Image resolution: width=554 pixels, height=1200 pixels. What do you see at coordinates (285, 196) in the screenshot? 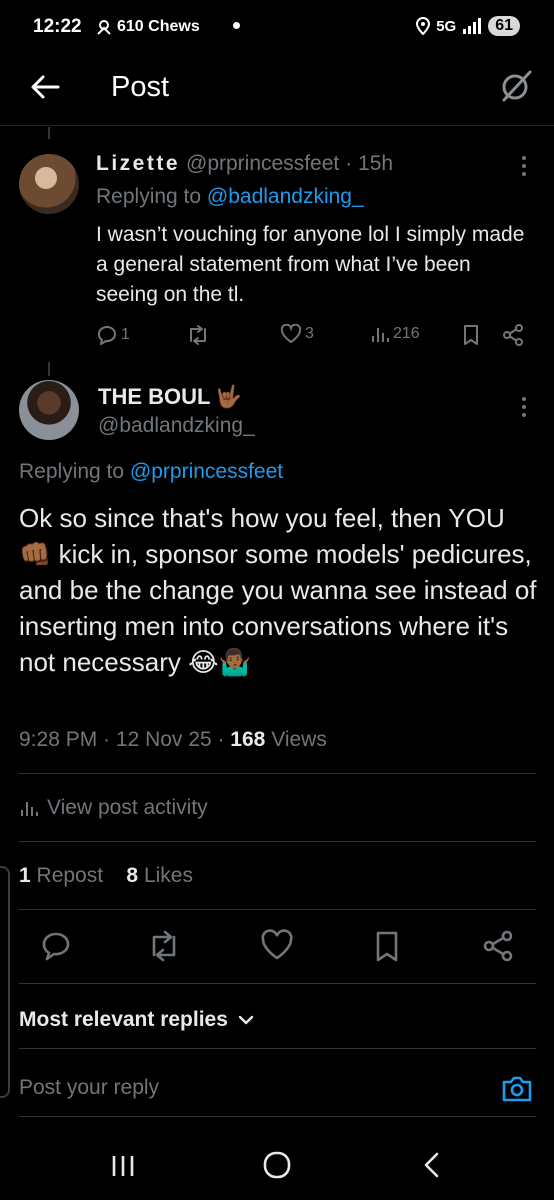
I see `replying-to-link: @badlandzking_` at bounding box center [285, 196].